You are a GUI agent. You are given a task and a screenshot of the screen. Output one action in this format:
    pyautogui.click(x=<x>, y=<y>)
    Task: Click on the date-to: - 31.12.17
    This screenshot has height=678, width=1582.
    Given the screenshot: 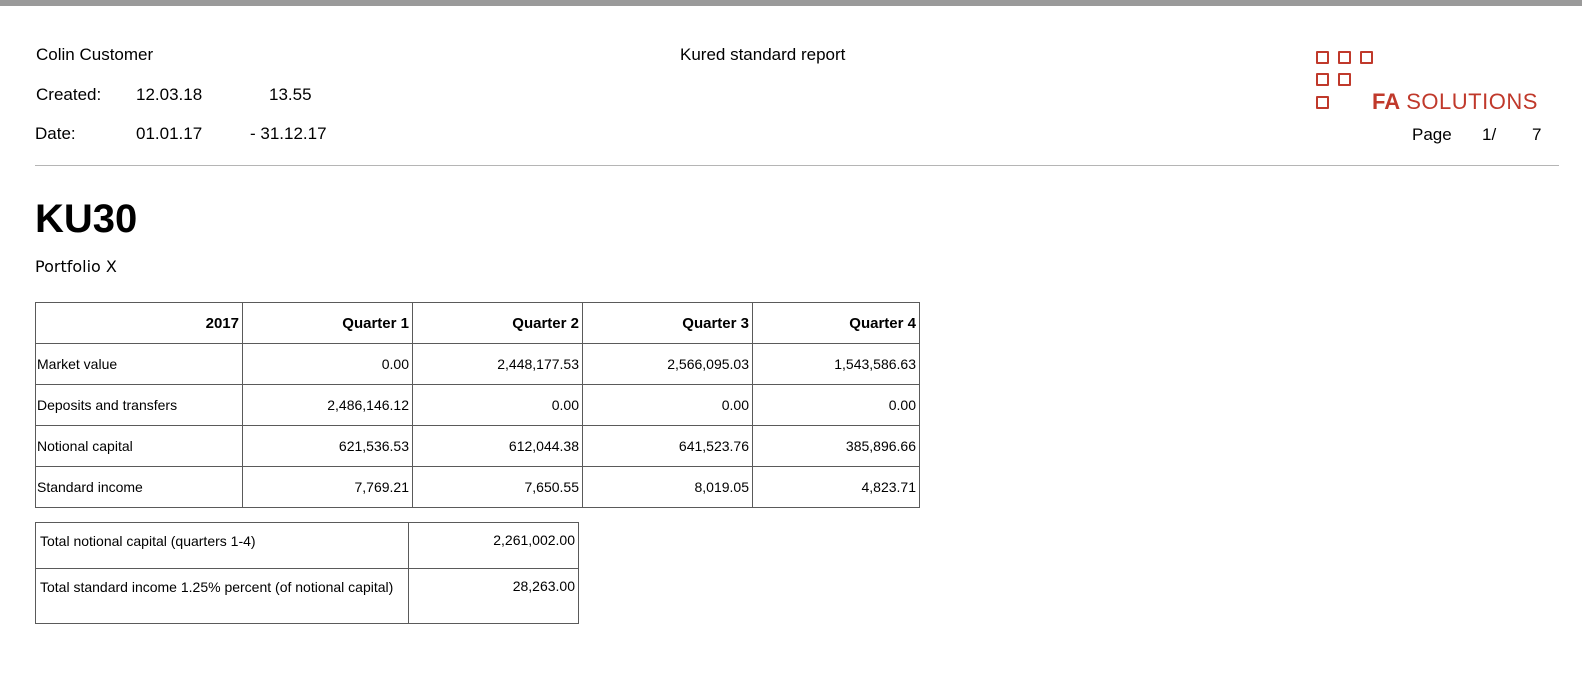 What is the action you would take?
    pyautogui.click(x=288, y=133)
    